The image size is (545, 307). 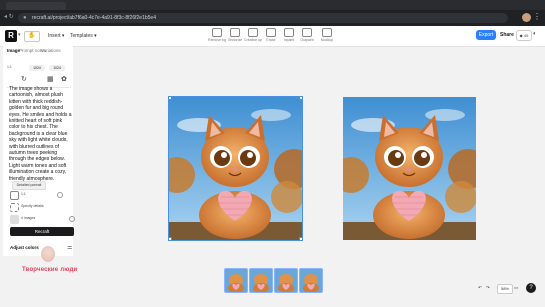 I want to click on ratio-label: 1:1, so click(x=9, y=67).